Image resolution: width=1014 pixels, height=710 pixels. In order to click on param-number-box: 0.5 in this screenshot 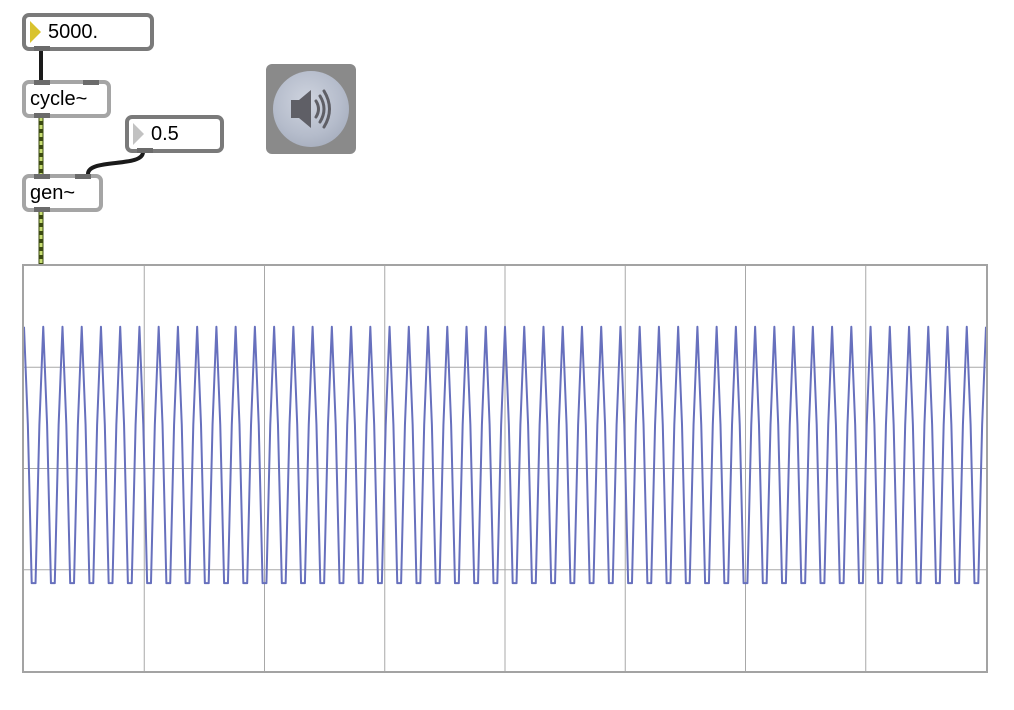, I will do `click(174, 134)`.